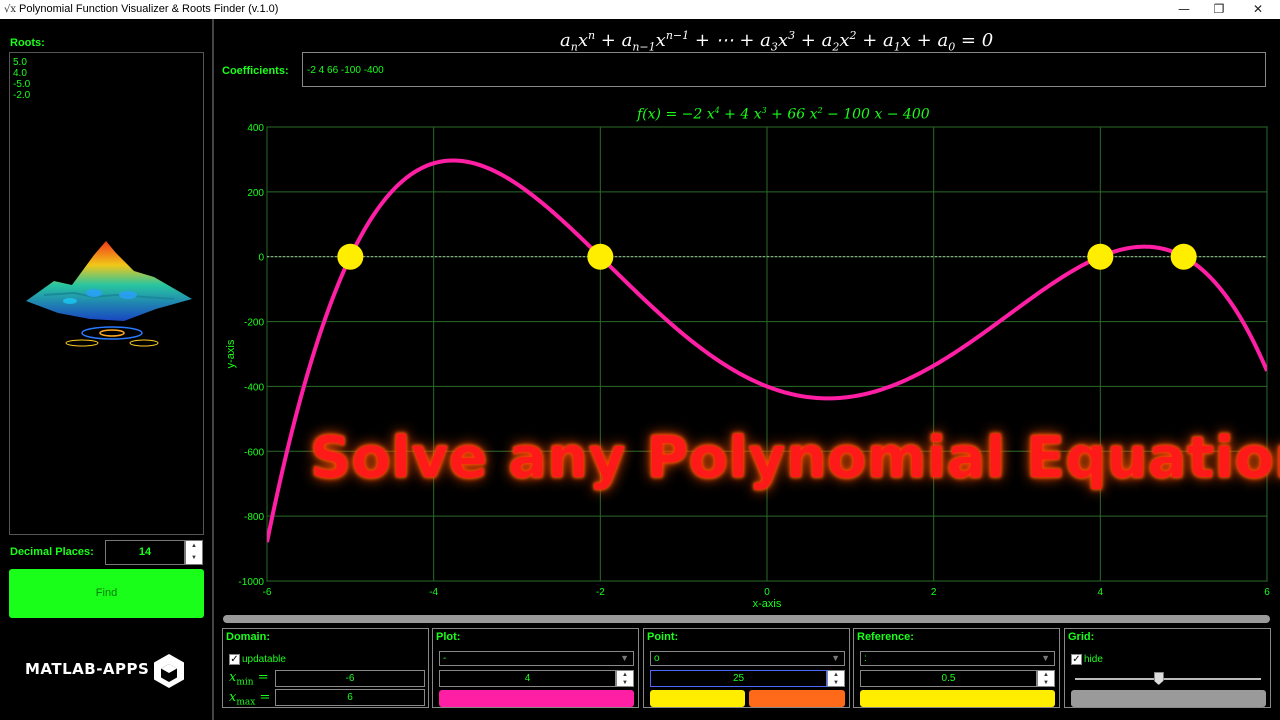  Describe the element at coordinates (1046, 678) in the screenshot. I see `reference-width-stepper: ▲ ▼` at that location.